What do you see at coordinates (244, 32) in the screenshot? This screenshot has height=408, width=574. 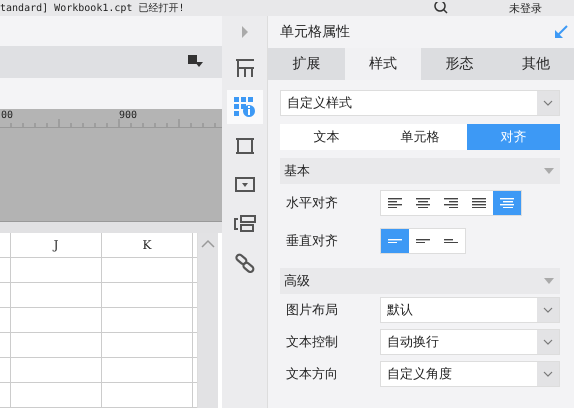 I see `expand-arrow-icon` at bounding box center [244, 32].